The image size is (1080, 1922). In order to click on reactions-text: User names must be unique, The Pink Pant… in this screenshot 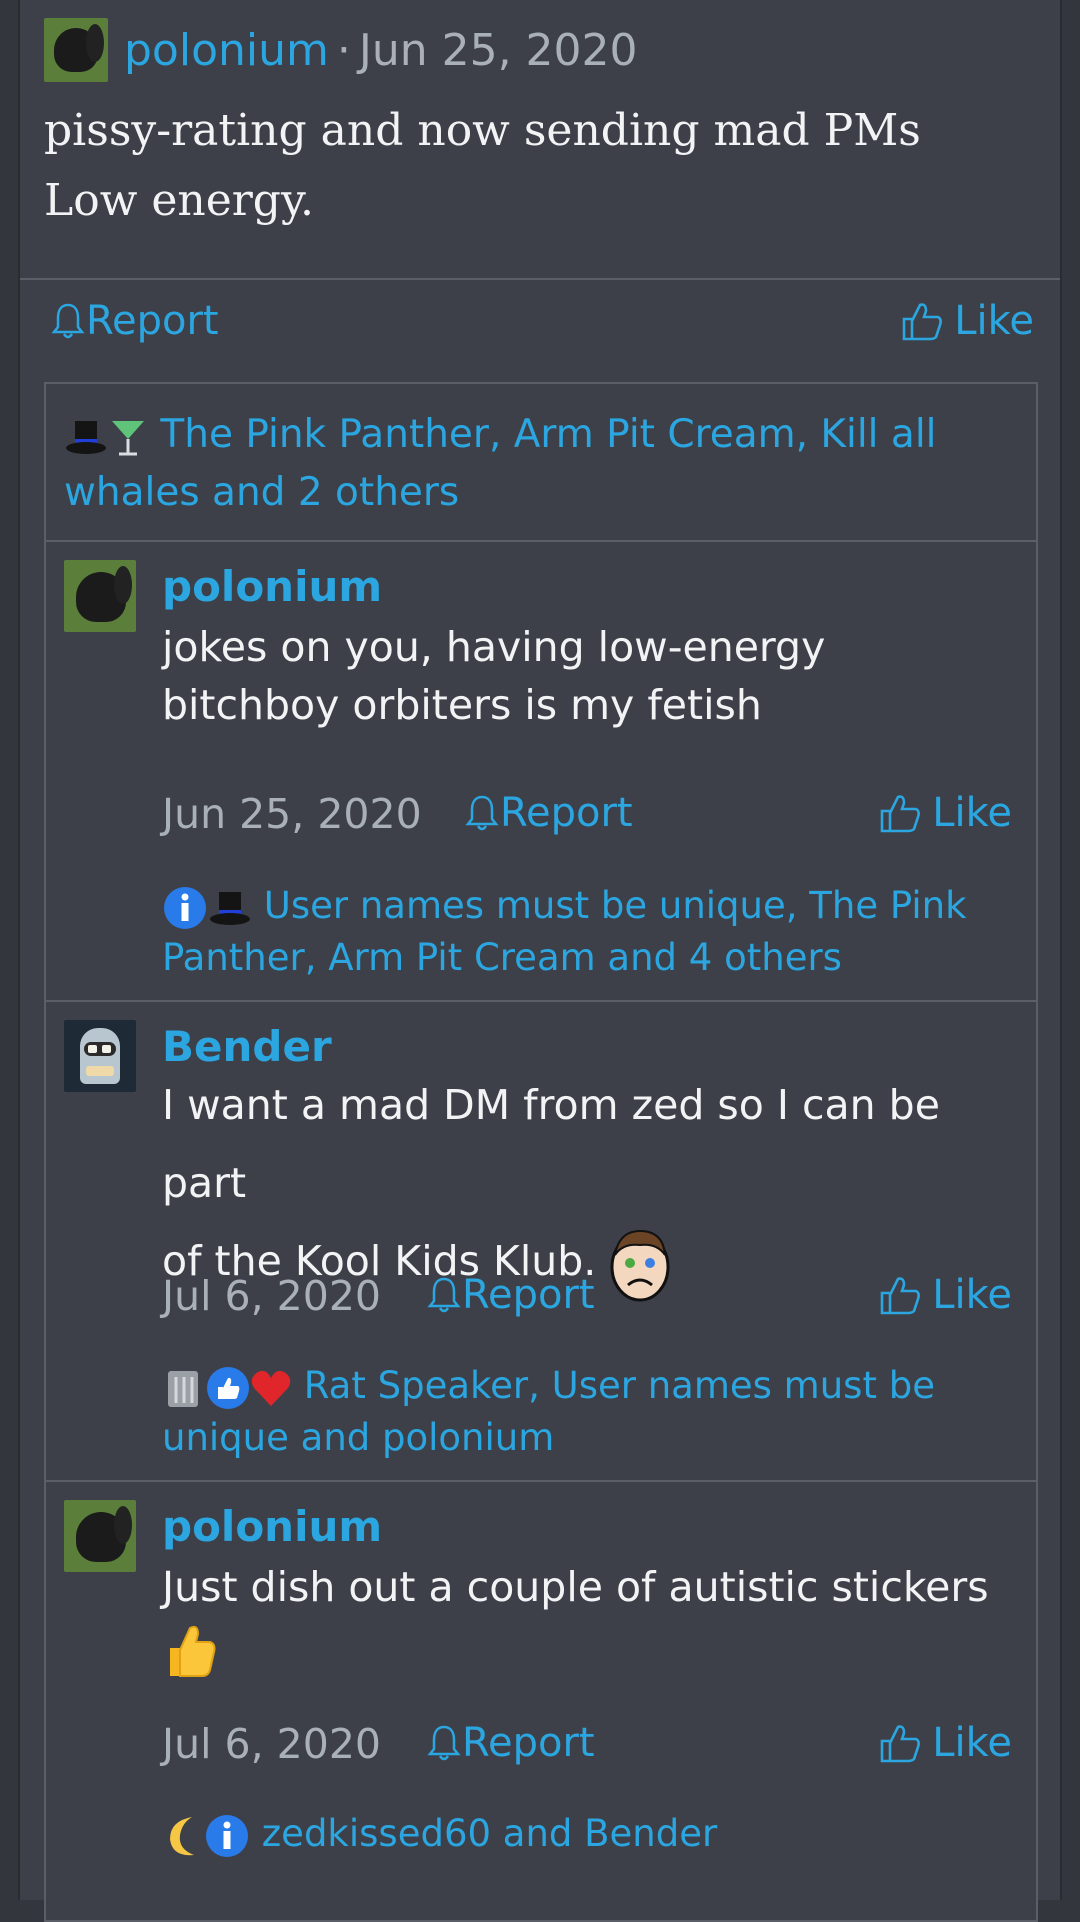, I will do `click(564, 931)`.